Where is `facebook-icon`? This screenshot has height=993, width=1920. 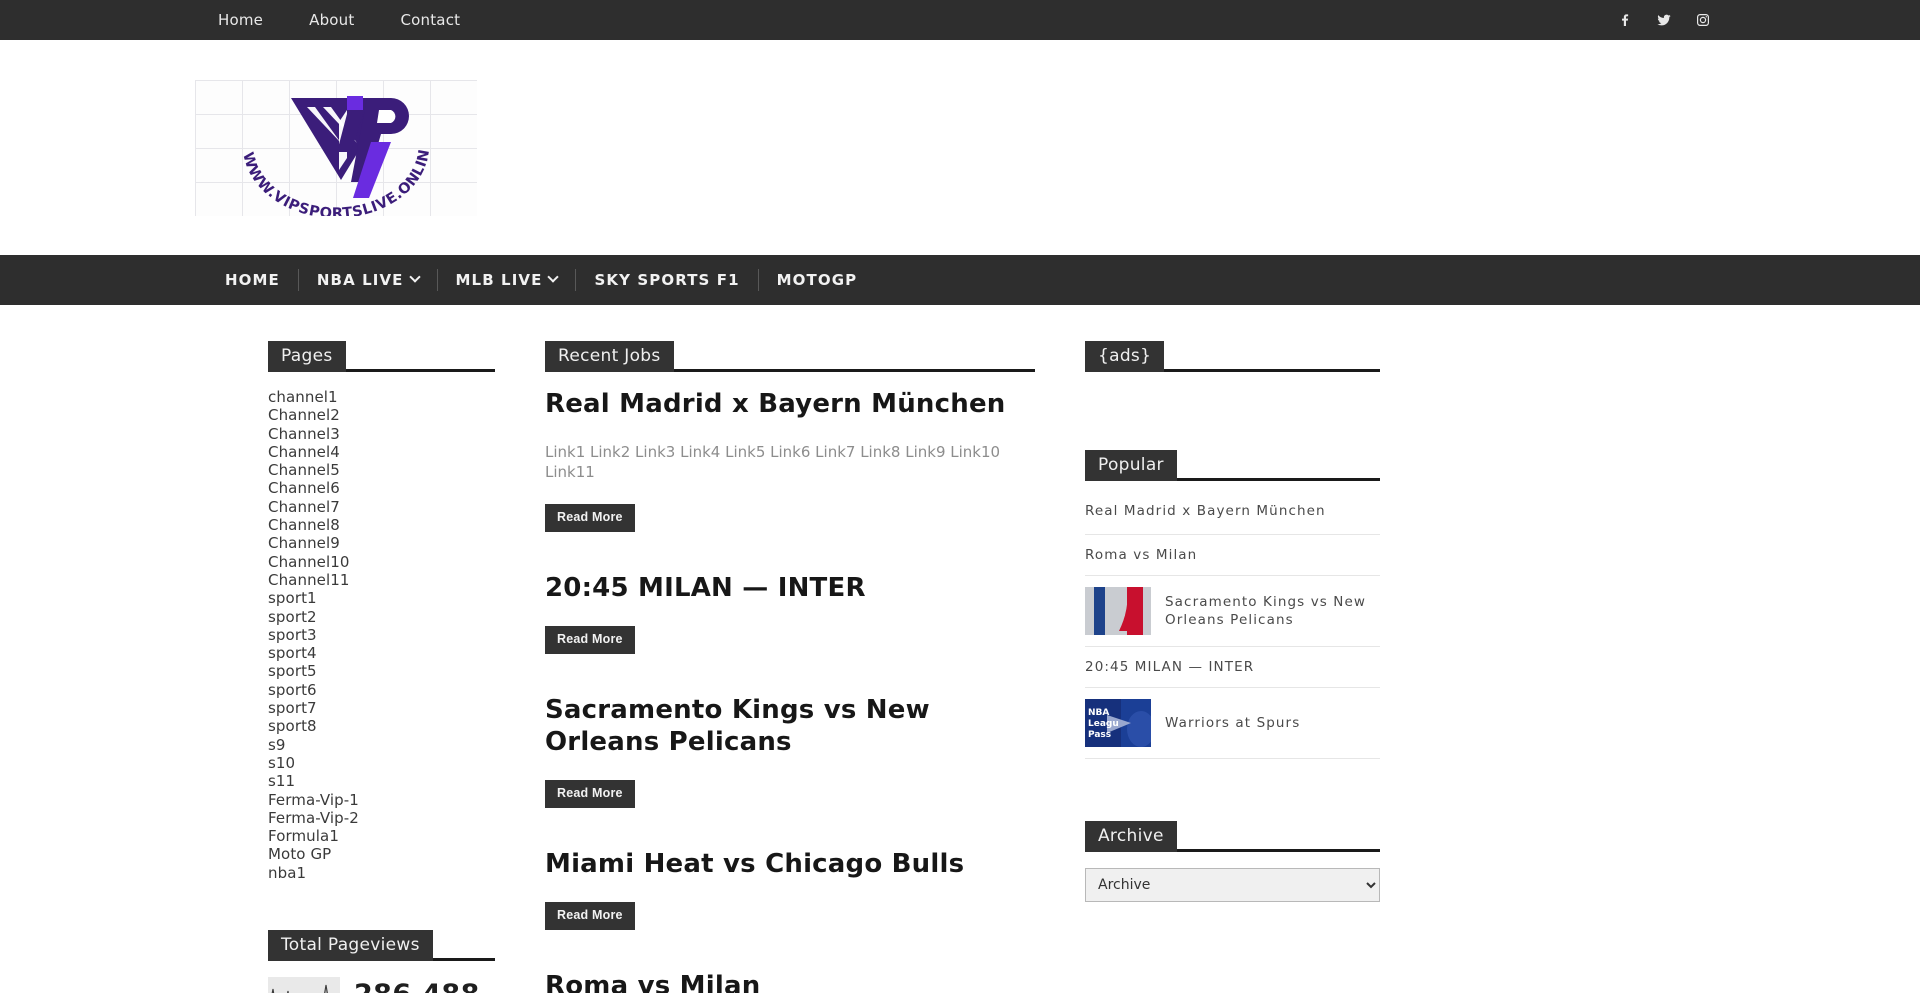 facebook-icon is located at coordinates (1624, 20).